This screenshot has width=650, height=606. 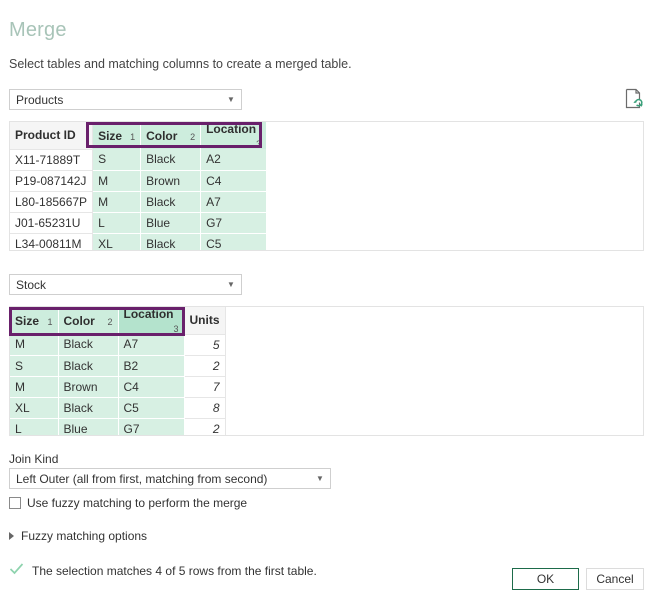 What do you see at coordinates (50, 321) in the screenshot?
I see `column-selection-order: 1` at bounding box center [50, 321].